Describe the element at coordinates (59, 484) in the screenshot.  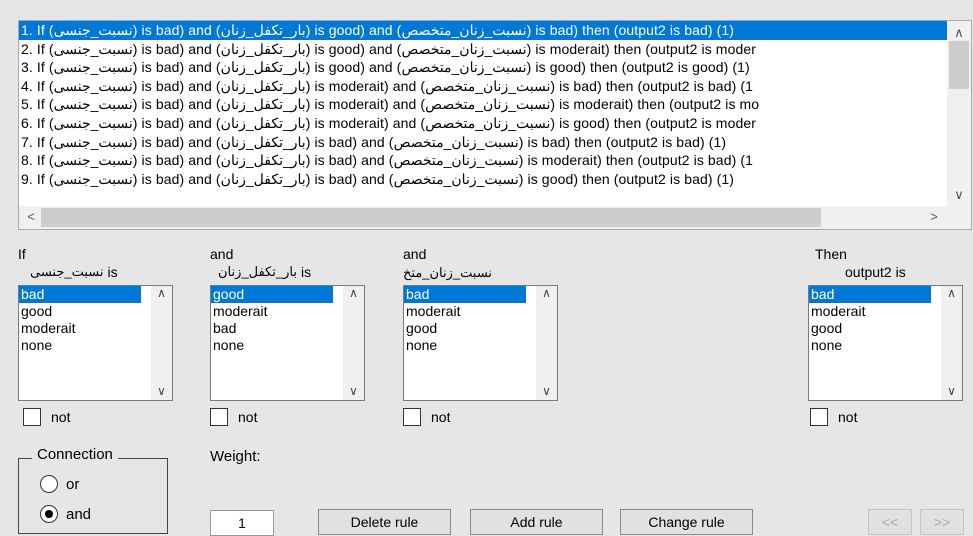
I see `radio-or: or` at that location.